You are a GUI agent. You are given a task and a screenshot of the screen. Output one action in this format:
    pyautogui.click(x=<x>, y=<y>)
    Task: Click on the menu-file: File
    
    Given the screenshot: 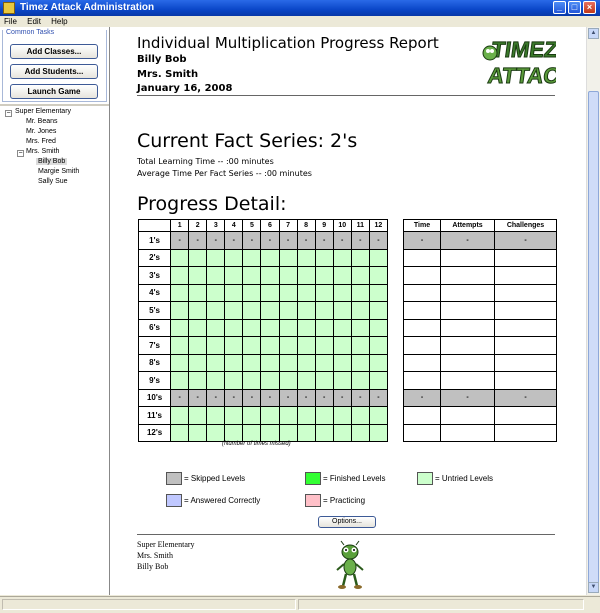 What is the action you would take?
    pyautogui.click(x=10, y=21)
    